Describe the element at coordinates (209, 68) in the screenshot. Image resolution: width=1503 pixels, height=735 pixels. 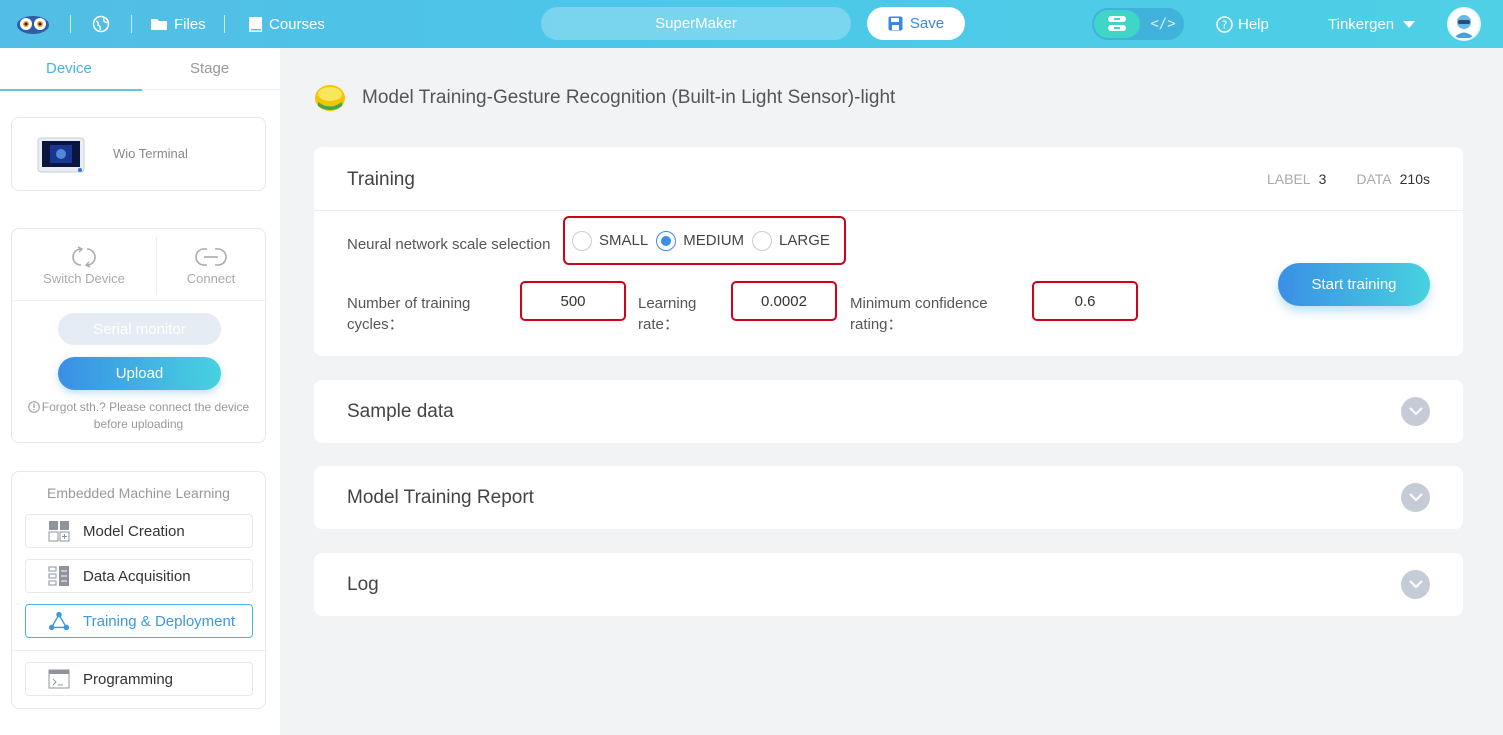
I see `tab-stage: Stage` at that location.